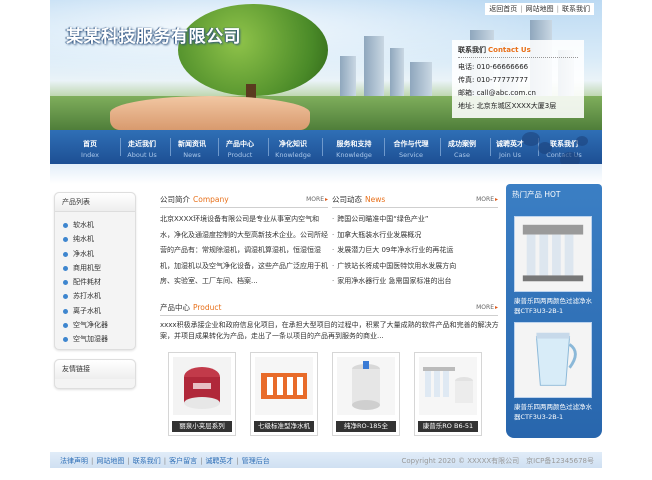 The image size is (652, 480). I want to click on contact-email: 邮箱: call@abc.com.cn, so click(497, 93).